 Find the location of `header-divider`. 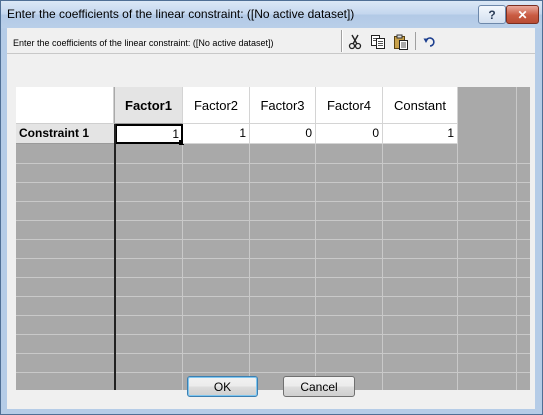

header-divider is located at coordinates (271, 53).